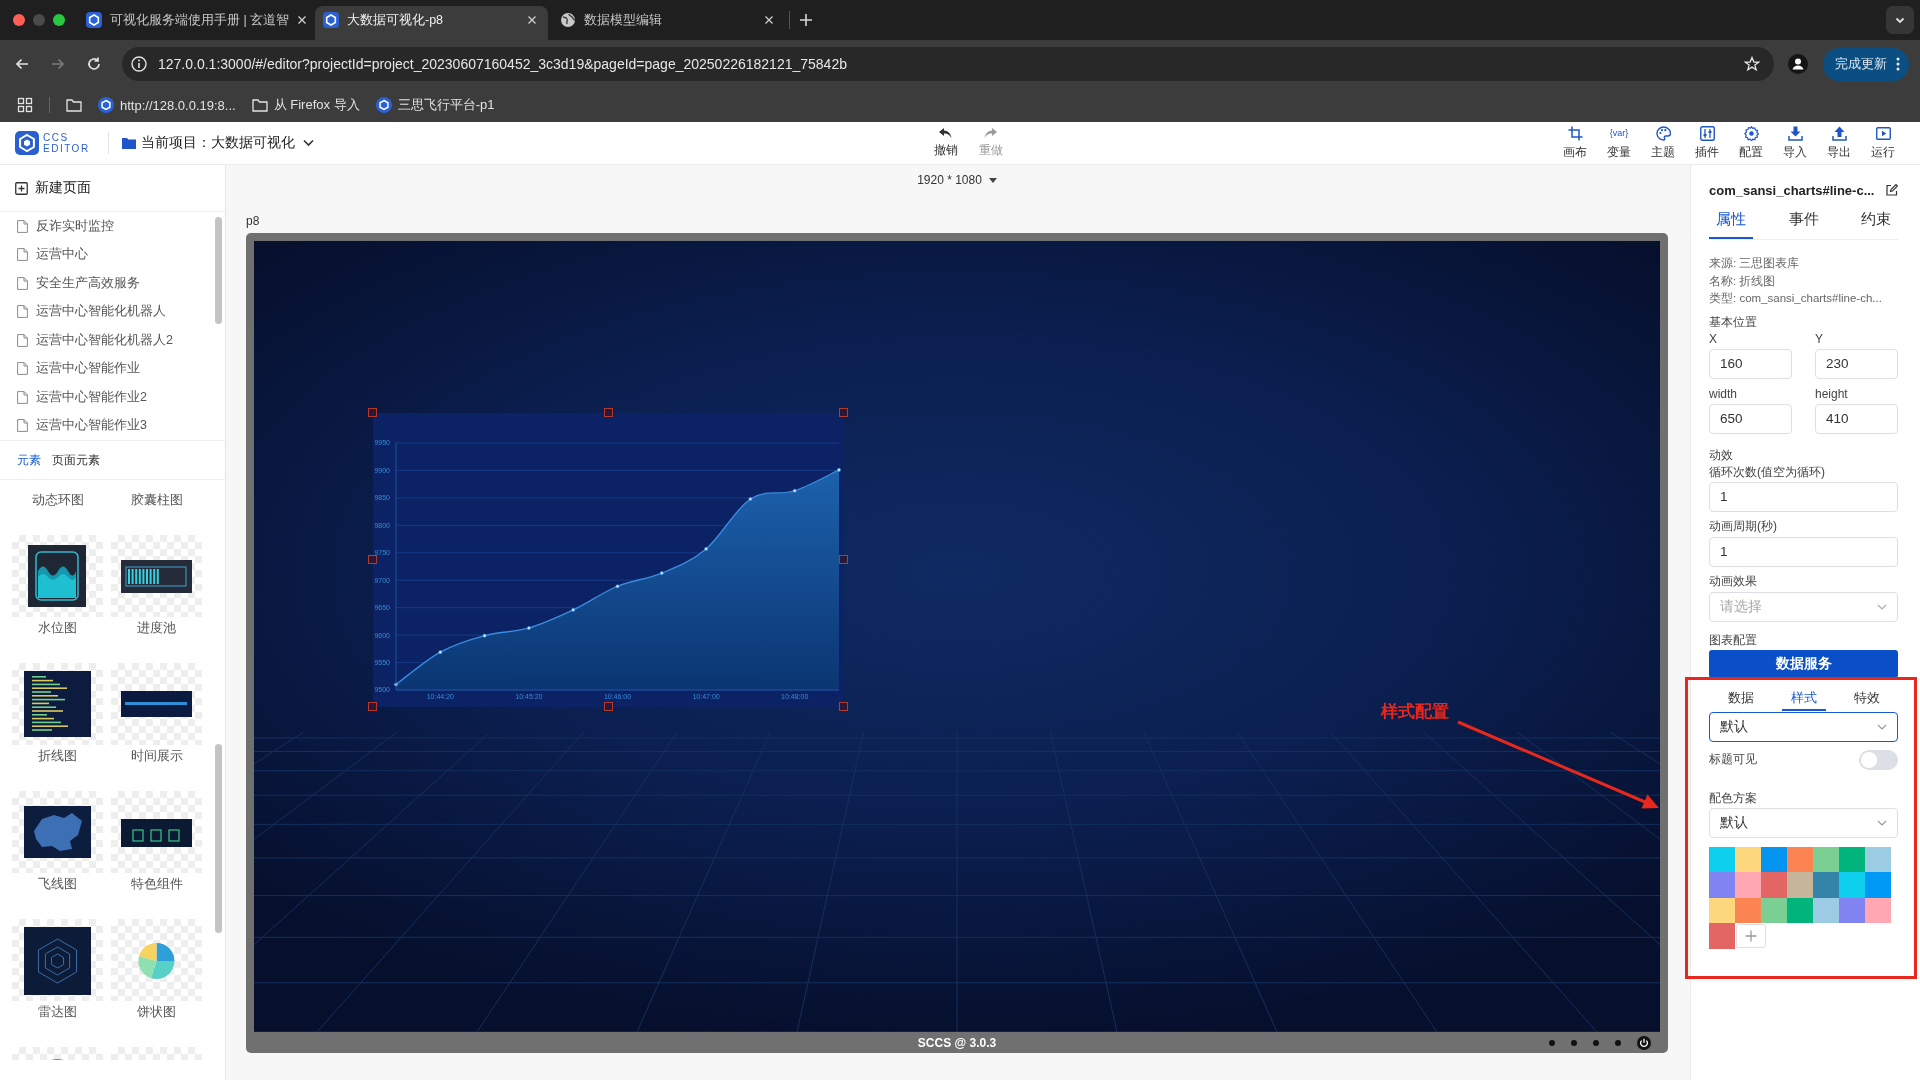  What do you see at coordinates (1856, 363) in the screenshot?
I see `number-field: 230` at bounding box center [1856, 363].